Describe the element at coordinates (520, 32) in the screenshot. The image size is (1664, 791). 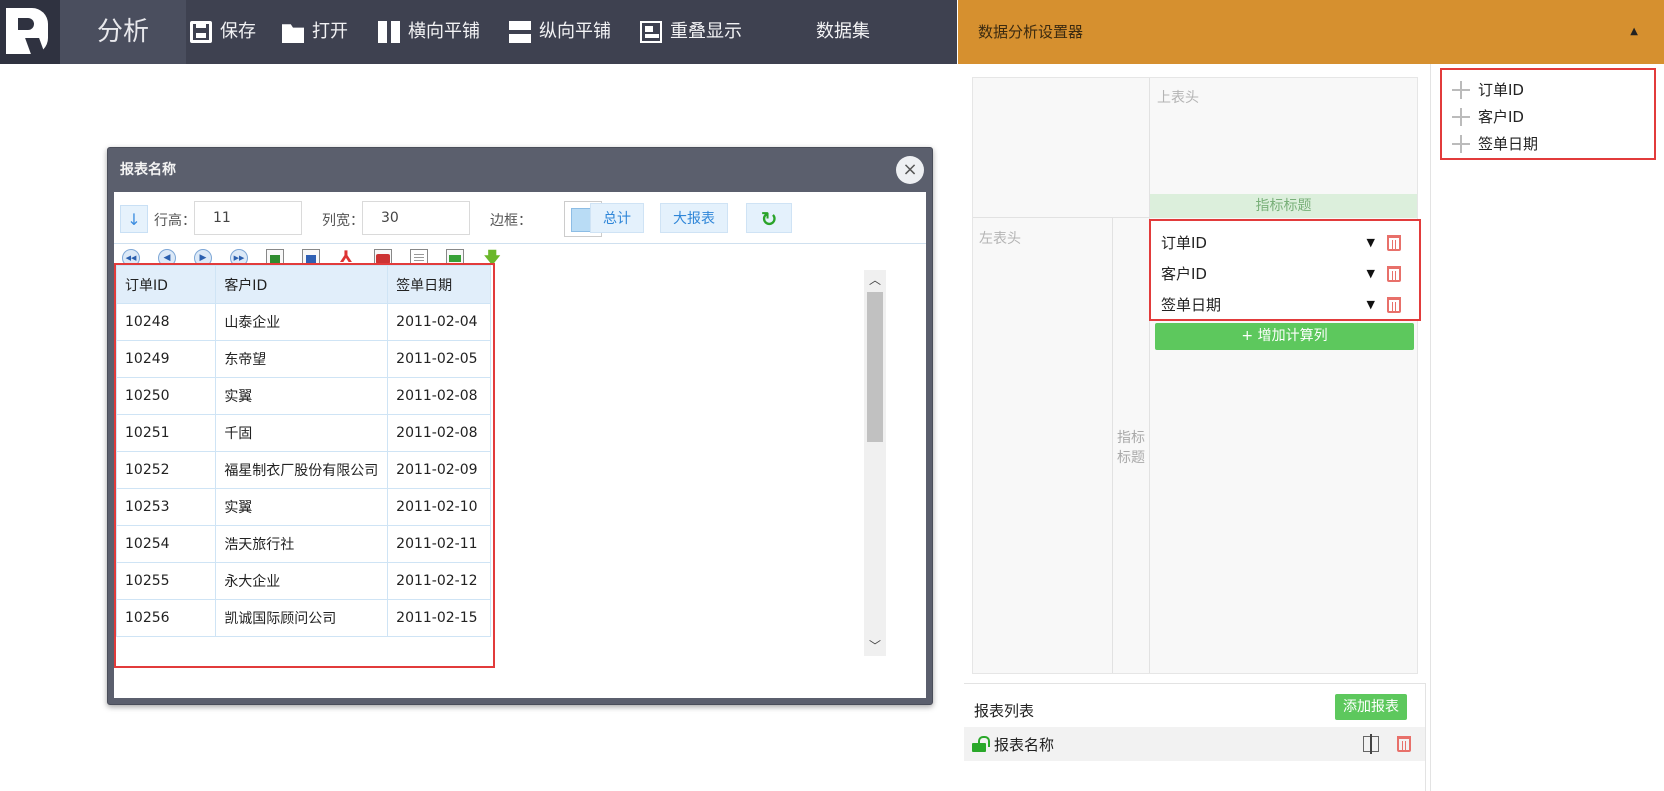
I see `tile-vertical-icon` at that location.